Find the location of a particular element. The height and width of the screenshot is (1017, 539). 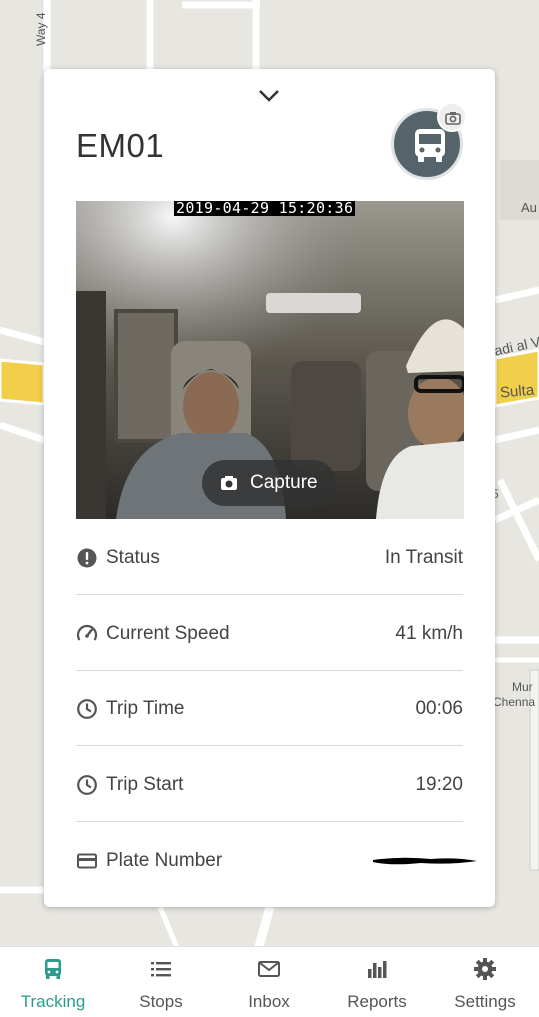

nav-stops: Stops is located at coordinates (161, 982).